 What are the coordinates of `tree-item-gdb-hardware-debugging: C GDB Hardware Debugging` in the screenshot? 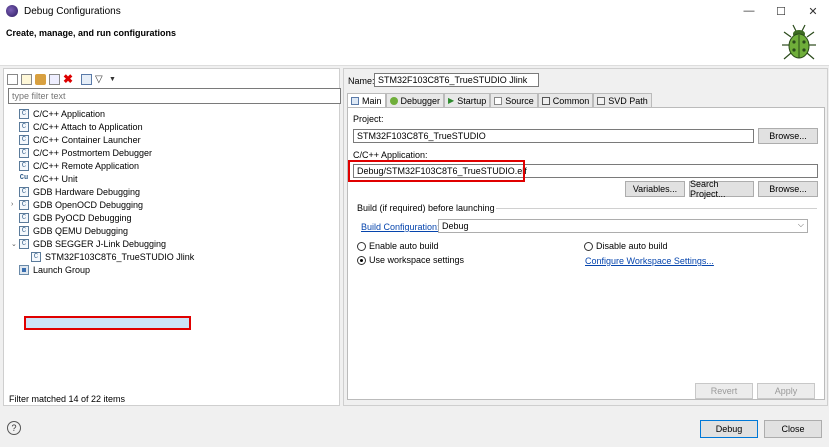 It's located at (79, 191).